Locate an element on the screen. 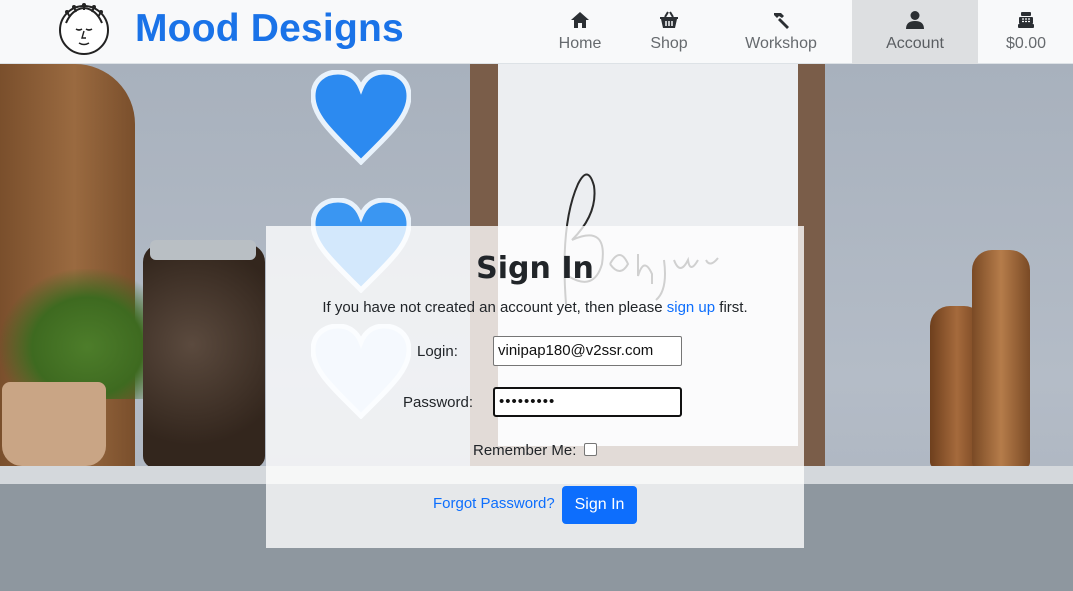 The height and width of the screenshot is (591, 1073). intro-text-end: first. is located at coordinates (733, 307).